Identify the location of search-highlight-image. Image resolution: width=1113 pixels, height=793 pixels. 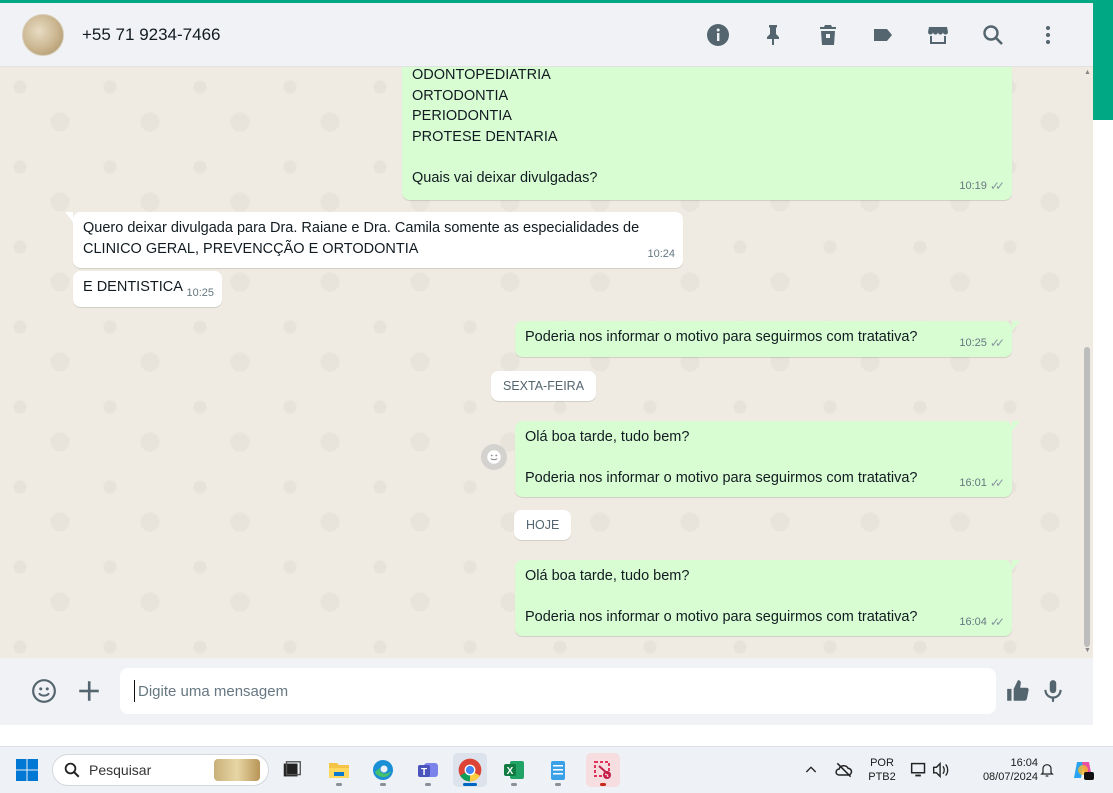
(237, 770).